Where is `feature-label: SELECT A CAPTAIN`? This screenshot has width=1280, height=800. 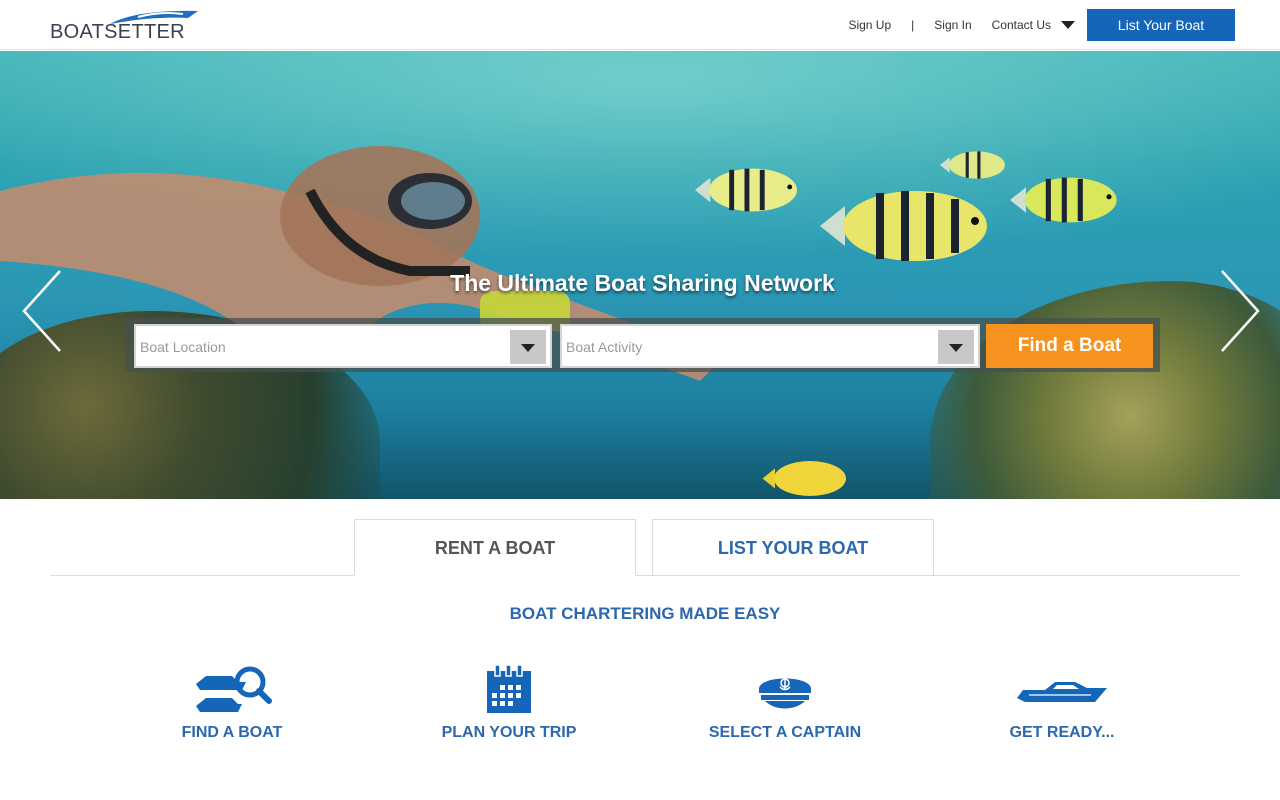
feature-label: SELECT A CAPTAIN is located at coordinates (785, 732).